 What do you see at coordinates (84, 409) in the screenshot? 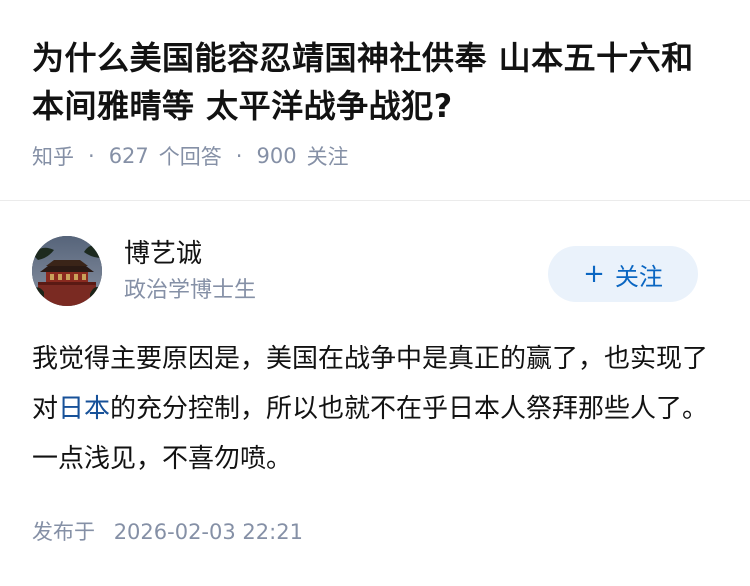
I see `answer-link-japan: 日本` at bounding box center [84, 409].